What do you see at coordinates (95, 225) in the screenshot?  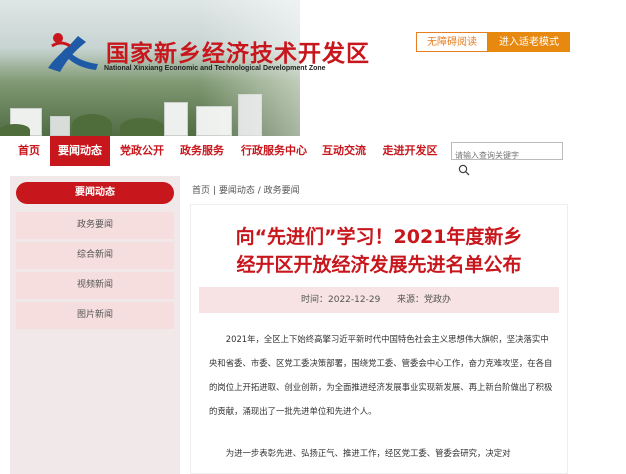 I see `sidebar-item-government-news: 政务要闻` at bounding box center [95, 225].